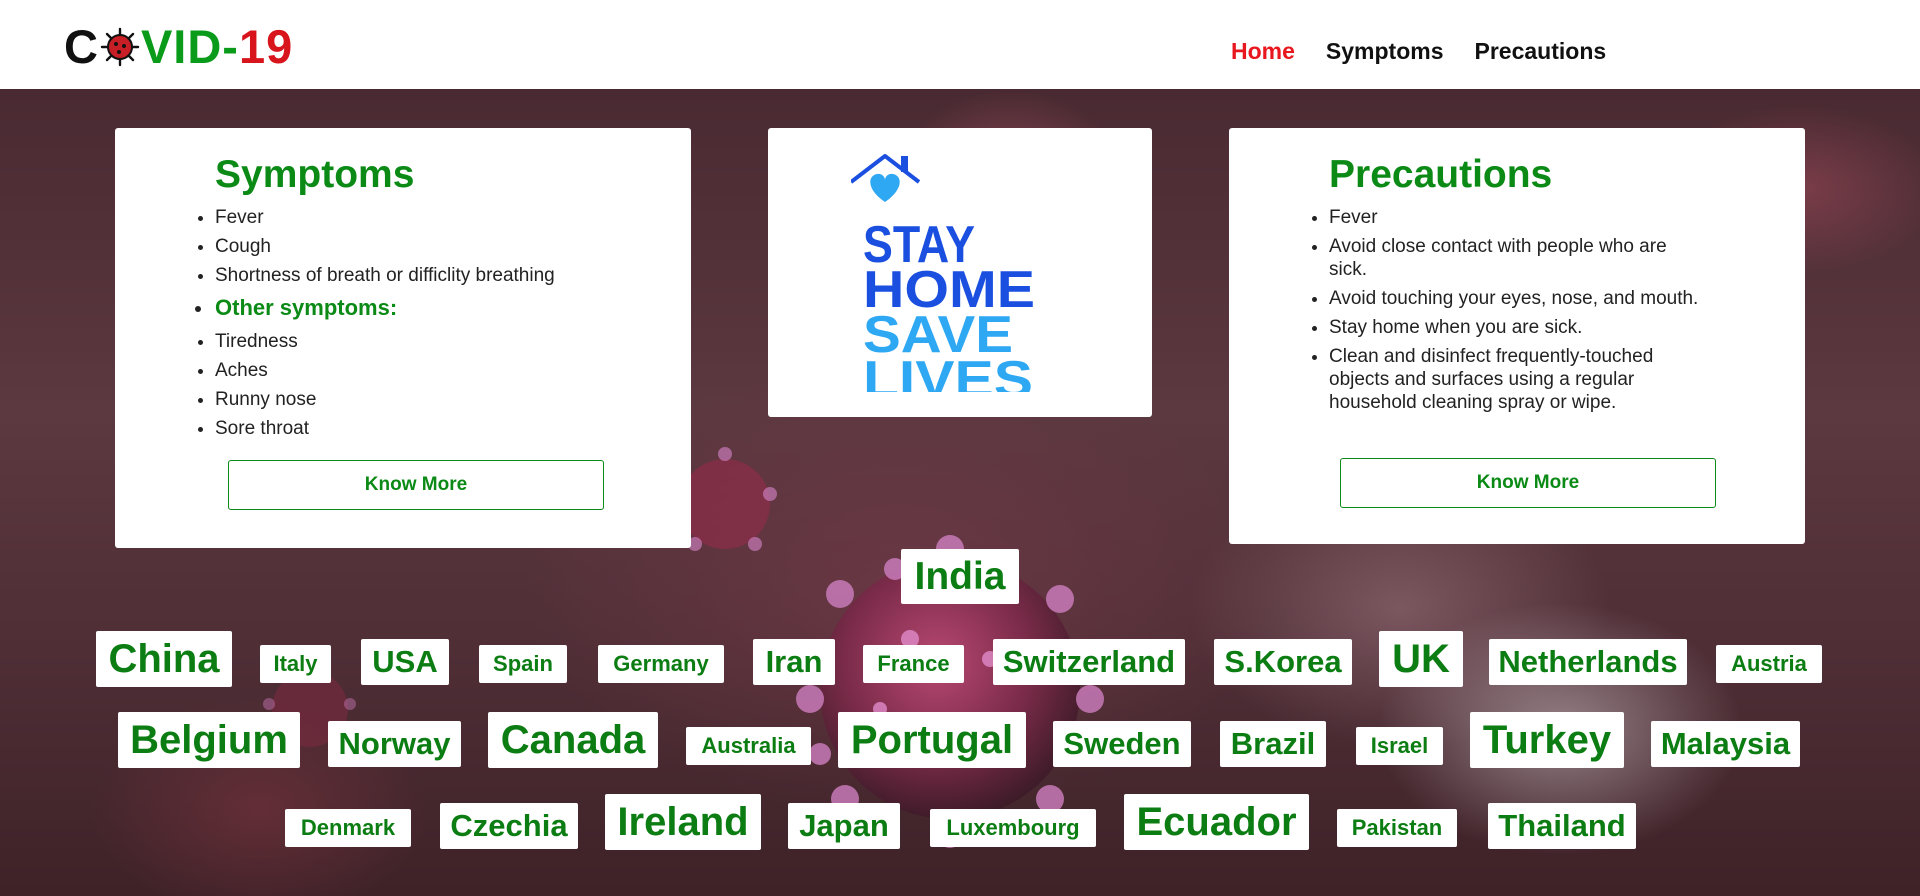 The height and width of the screenshot is (896, 1920). What do you see at coordinates (960, 44) in the screenshot?
I see `site-header: C VID- 19 Home Symptoms Precautions` at bounding box center [960, 44].